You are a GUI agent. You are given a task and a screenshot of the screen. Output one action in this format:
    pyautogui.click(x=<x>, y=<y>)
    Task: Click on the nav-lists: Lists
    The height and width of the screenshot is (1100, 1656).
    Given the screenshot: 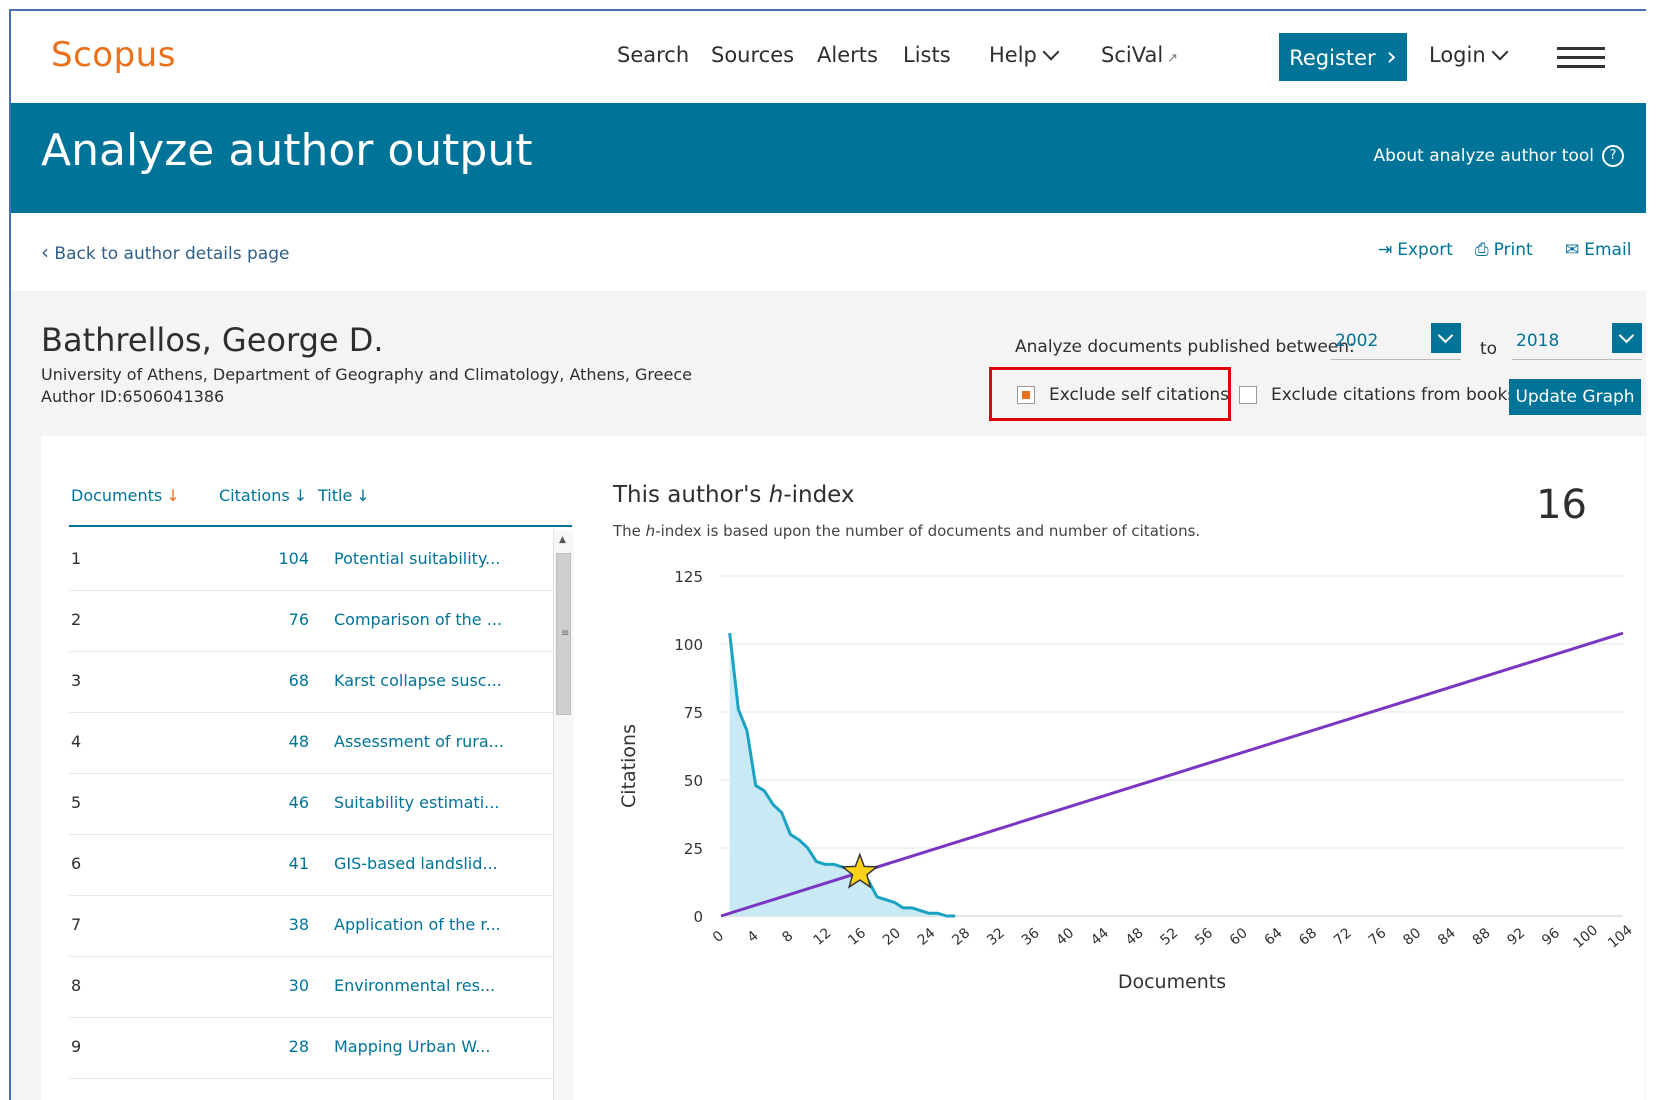 What is the action you would take?
    pyautogui.click(x=927, y=55)
    